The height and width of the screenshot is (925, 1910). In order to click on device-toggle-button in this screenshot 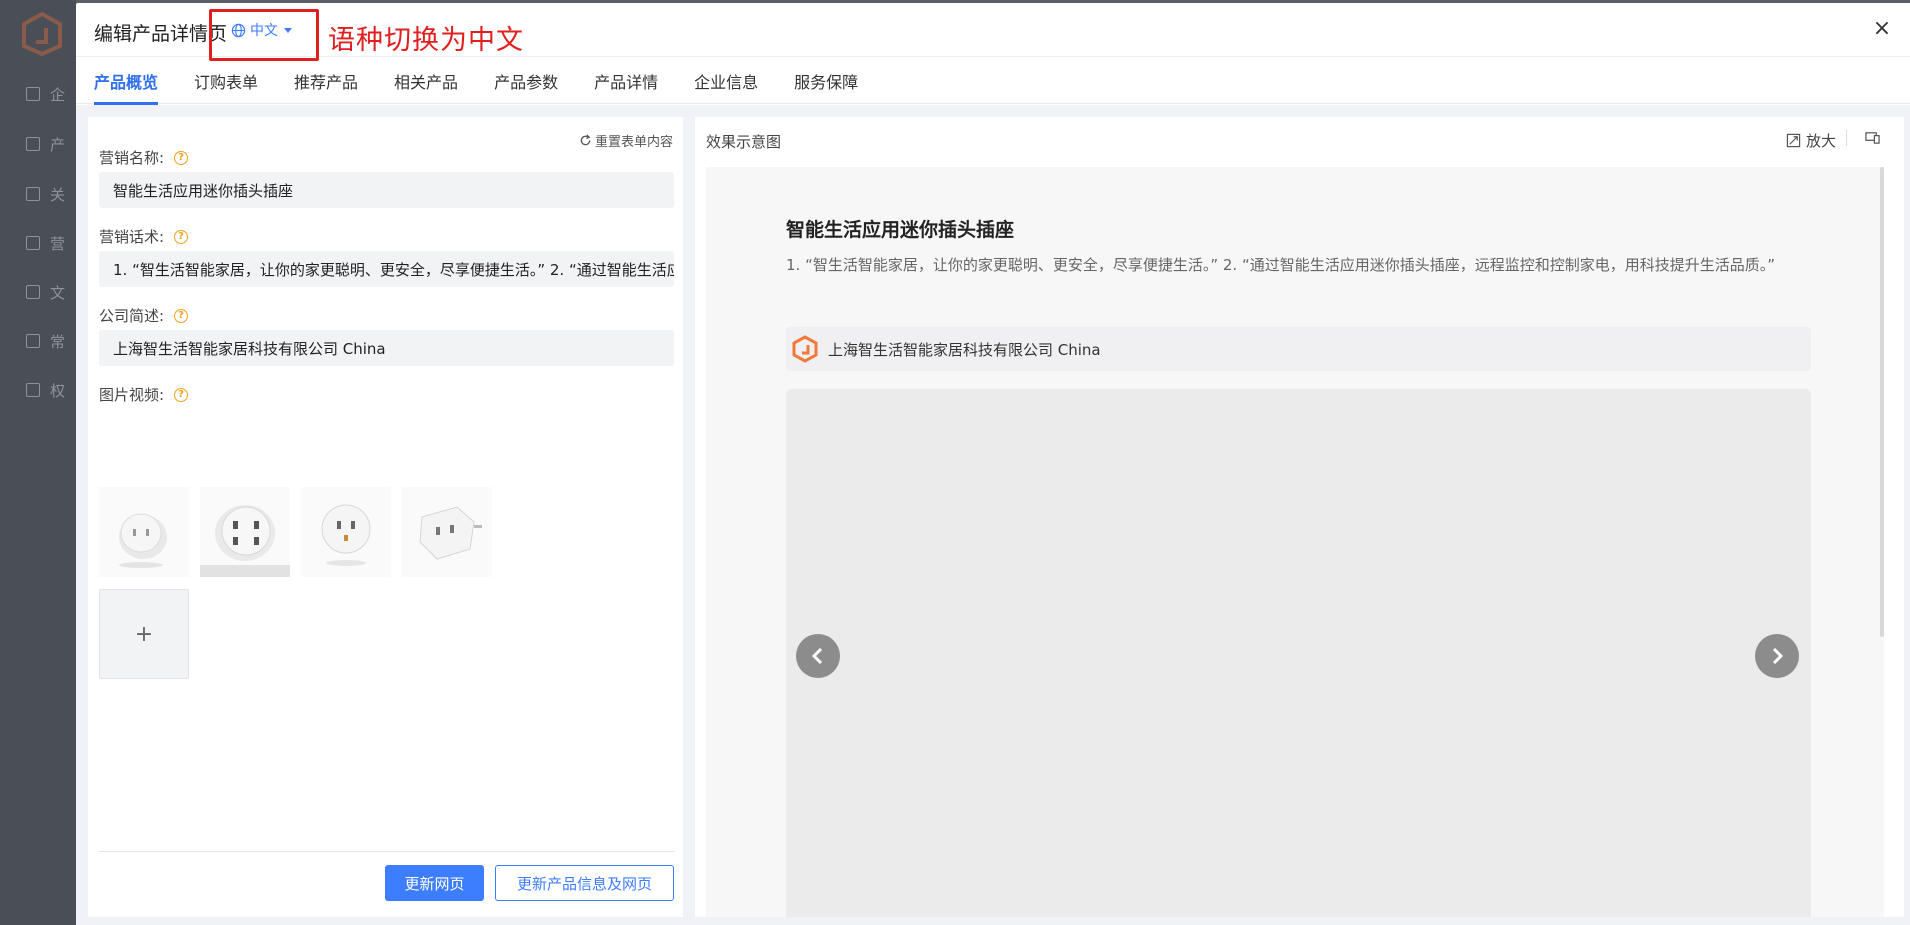, I will do `click(1872, 139)`.